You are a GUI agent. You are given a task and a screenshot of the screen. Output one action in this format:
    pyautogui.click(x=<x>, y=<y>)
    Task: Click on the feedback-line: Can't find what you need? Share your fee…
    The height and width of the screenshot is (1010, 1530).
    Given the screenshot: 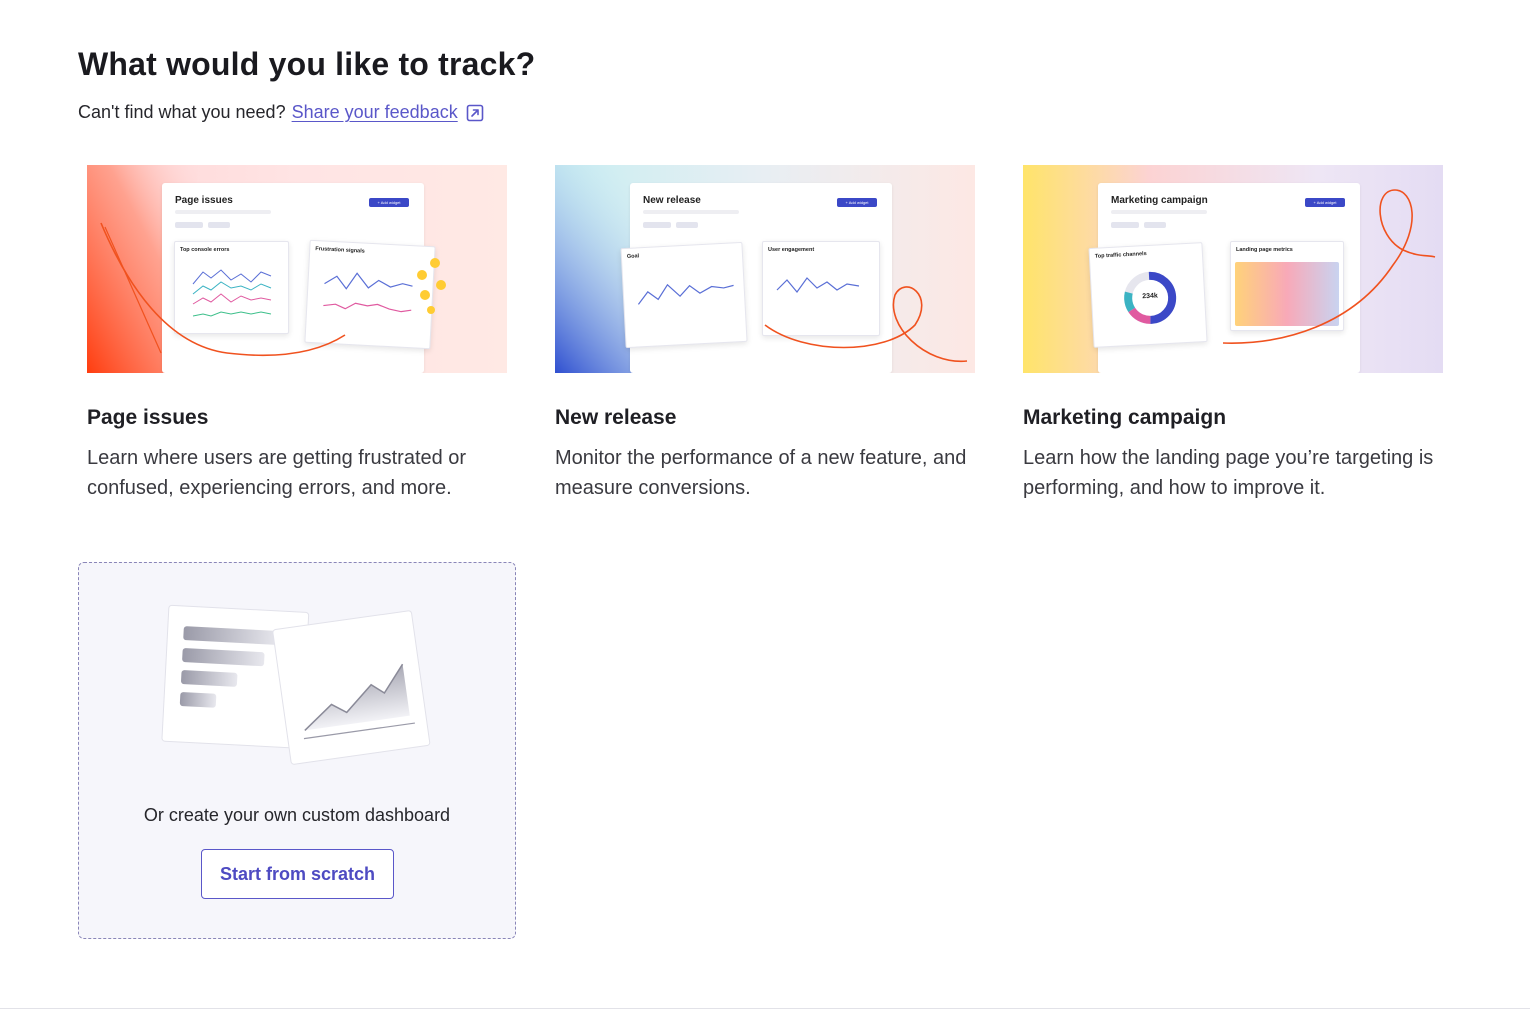 What is the action you would take?
    pyautogui.click(x=281, y=112)
    